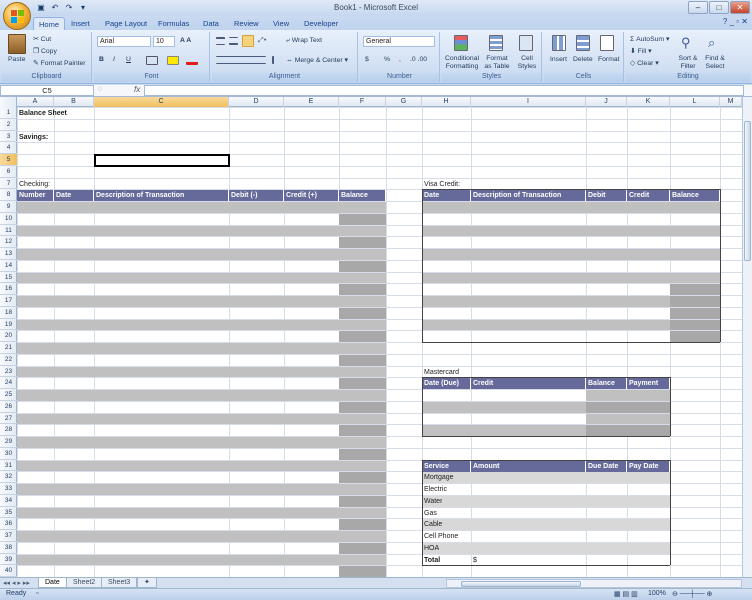 Image resolution: width=752 pixels, height=600 pixels. Describe the element at coordinates (641, 51) in the screenshot. I see `fill-button: ⬇ Fill ▾` at that location.